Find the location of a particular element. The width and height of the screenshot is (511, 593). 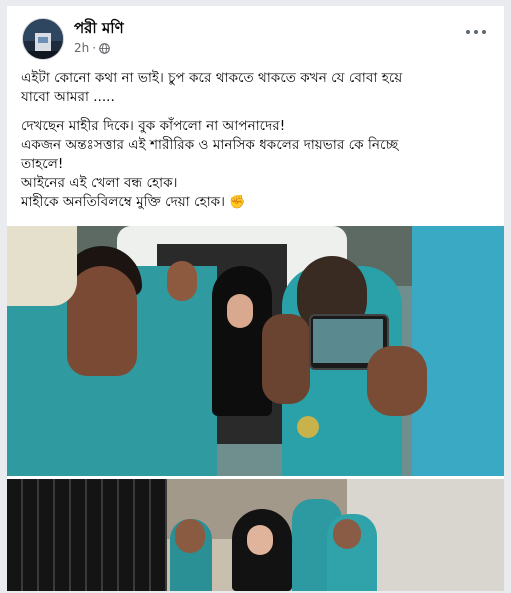

avatar is located at coordinates (43, 39).